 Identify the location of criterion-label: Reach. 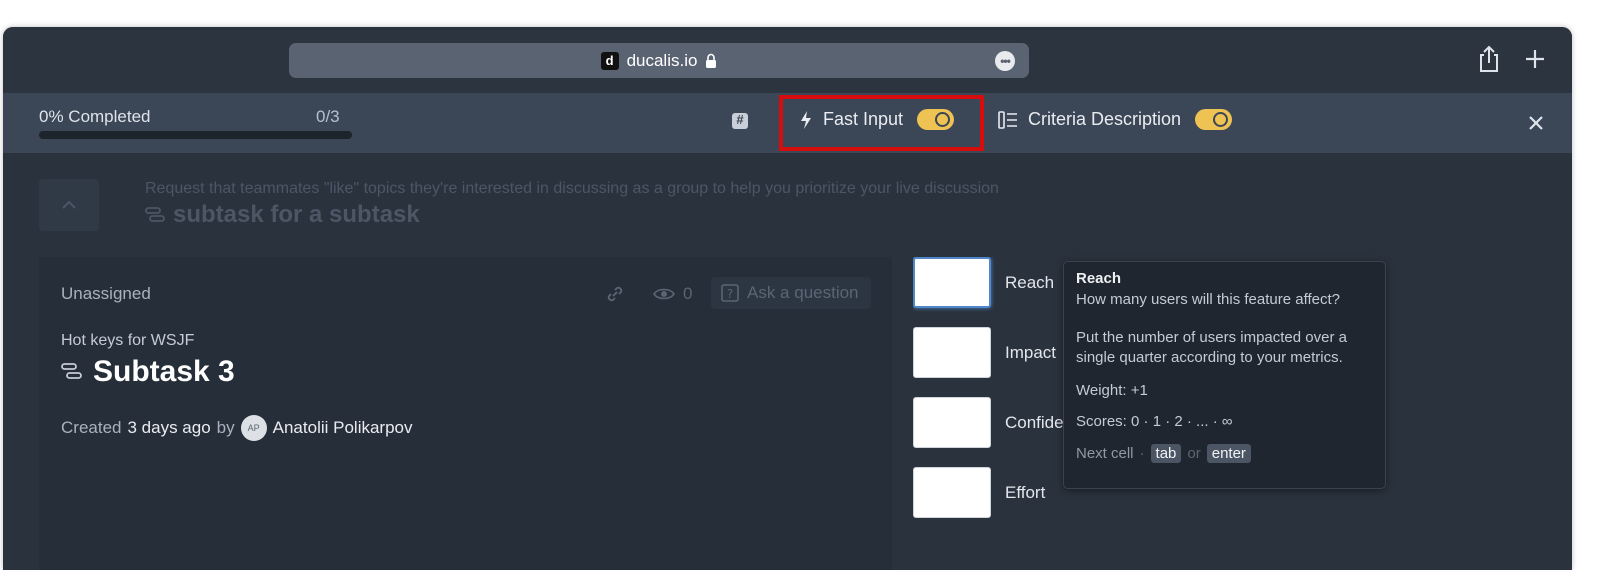
(1030, 282).